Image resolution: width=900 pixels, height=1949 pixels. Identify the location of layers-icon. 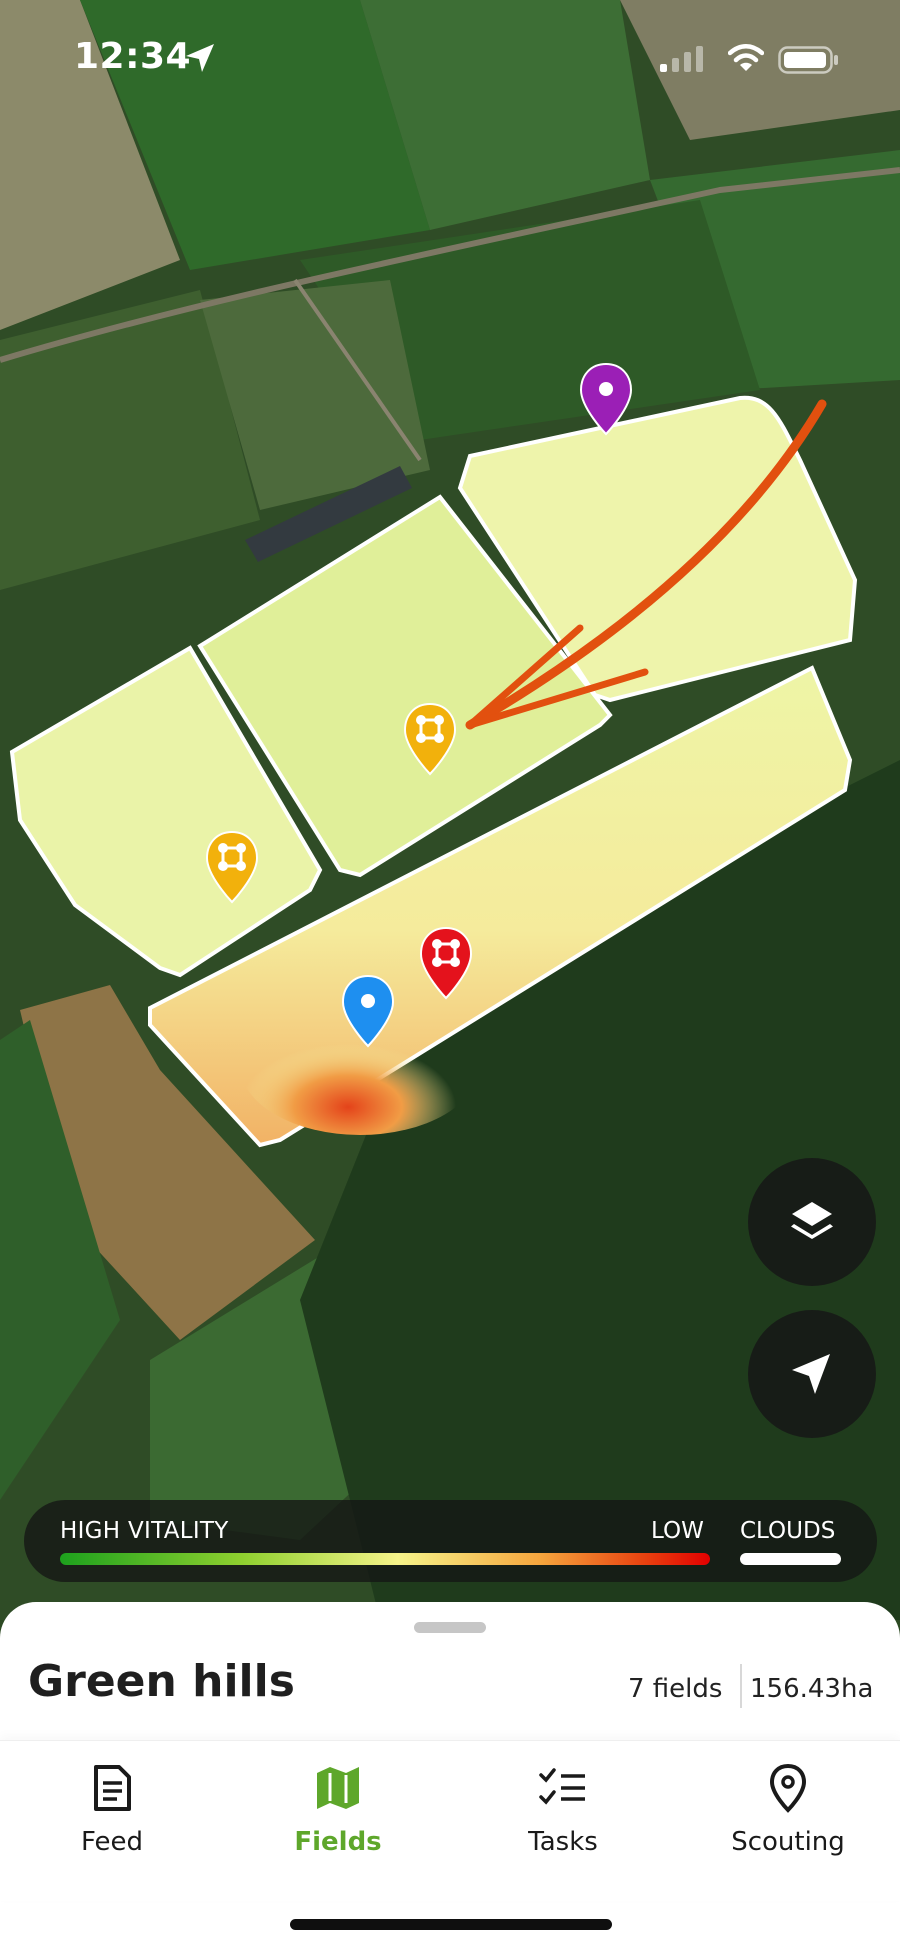
(812, 1220).